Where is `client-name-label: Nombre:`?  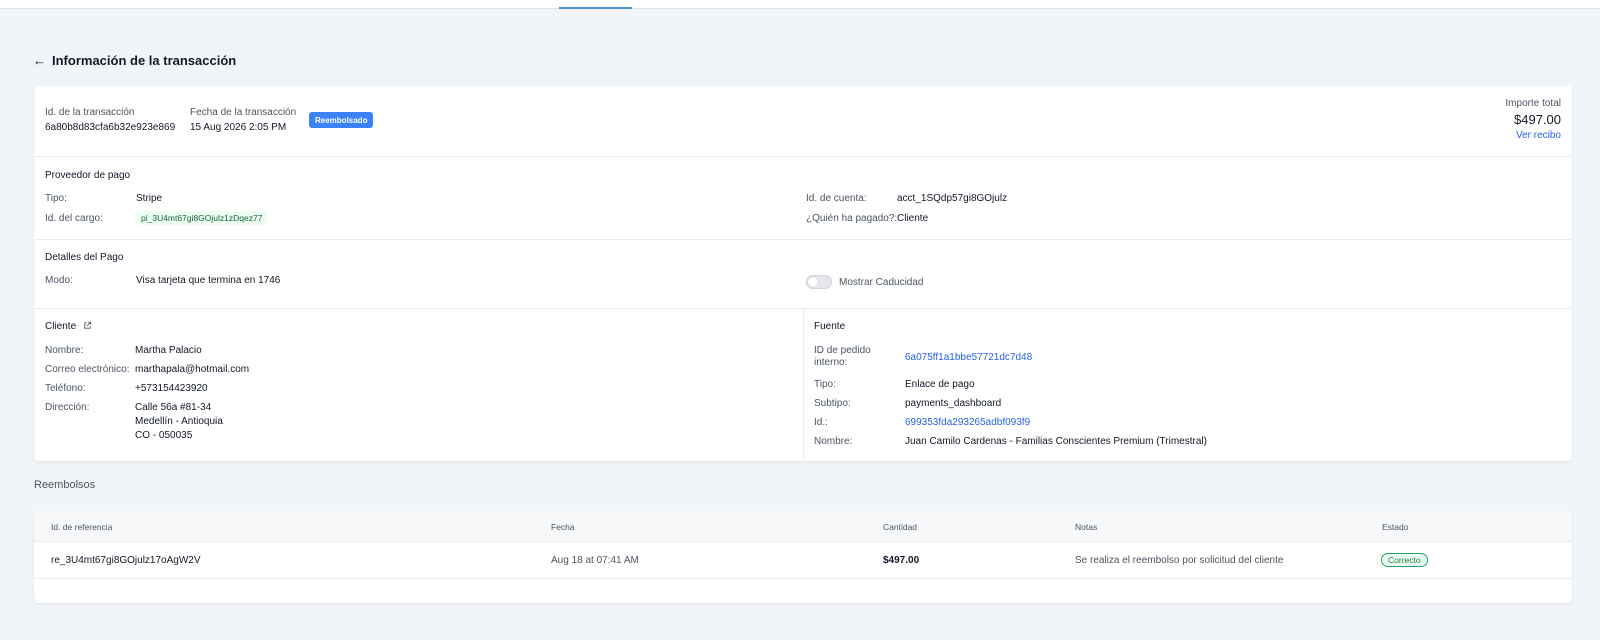
client-name-label: Nombre: is located at coordinates (64, 350).